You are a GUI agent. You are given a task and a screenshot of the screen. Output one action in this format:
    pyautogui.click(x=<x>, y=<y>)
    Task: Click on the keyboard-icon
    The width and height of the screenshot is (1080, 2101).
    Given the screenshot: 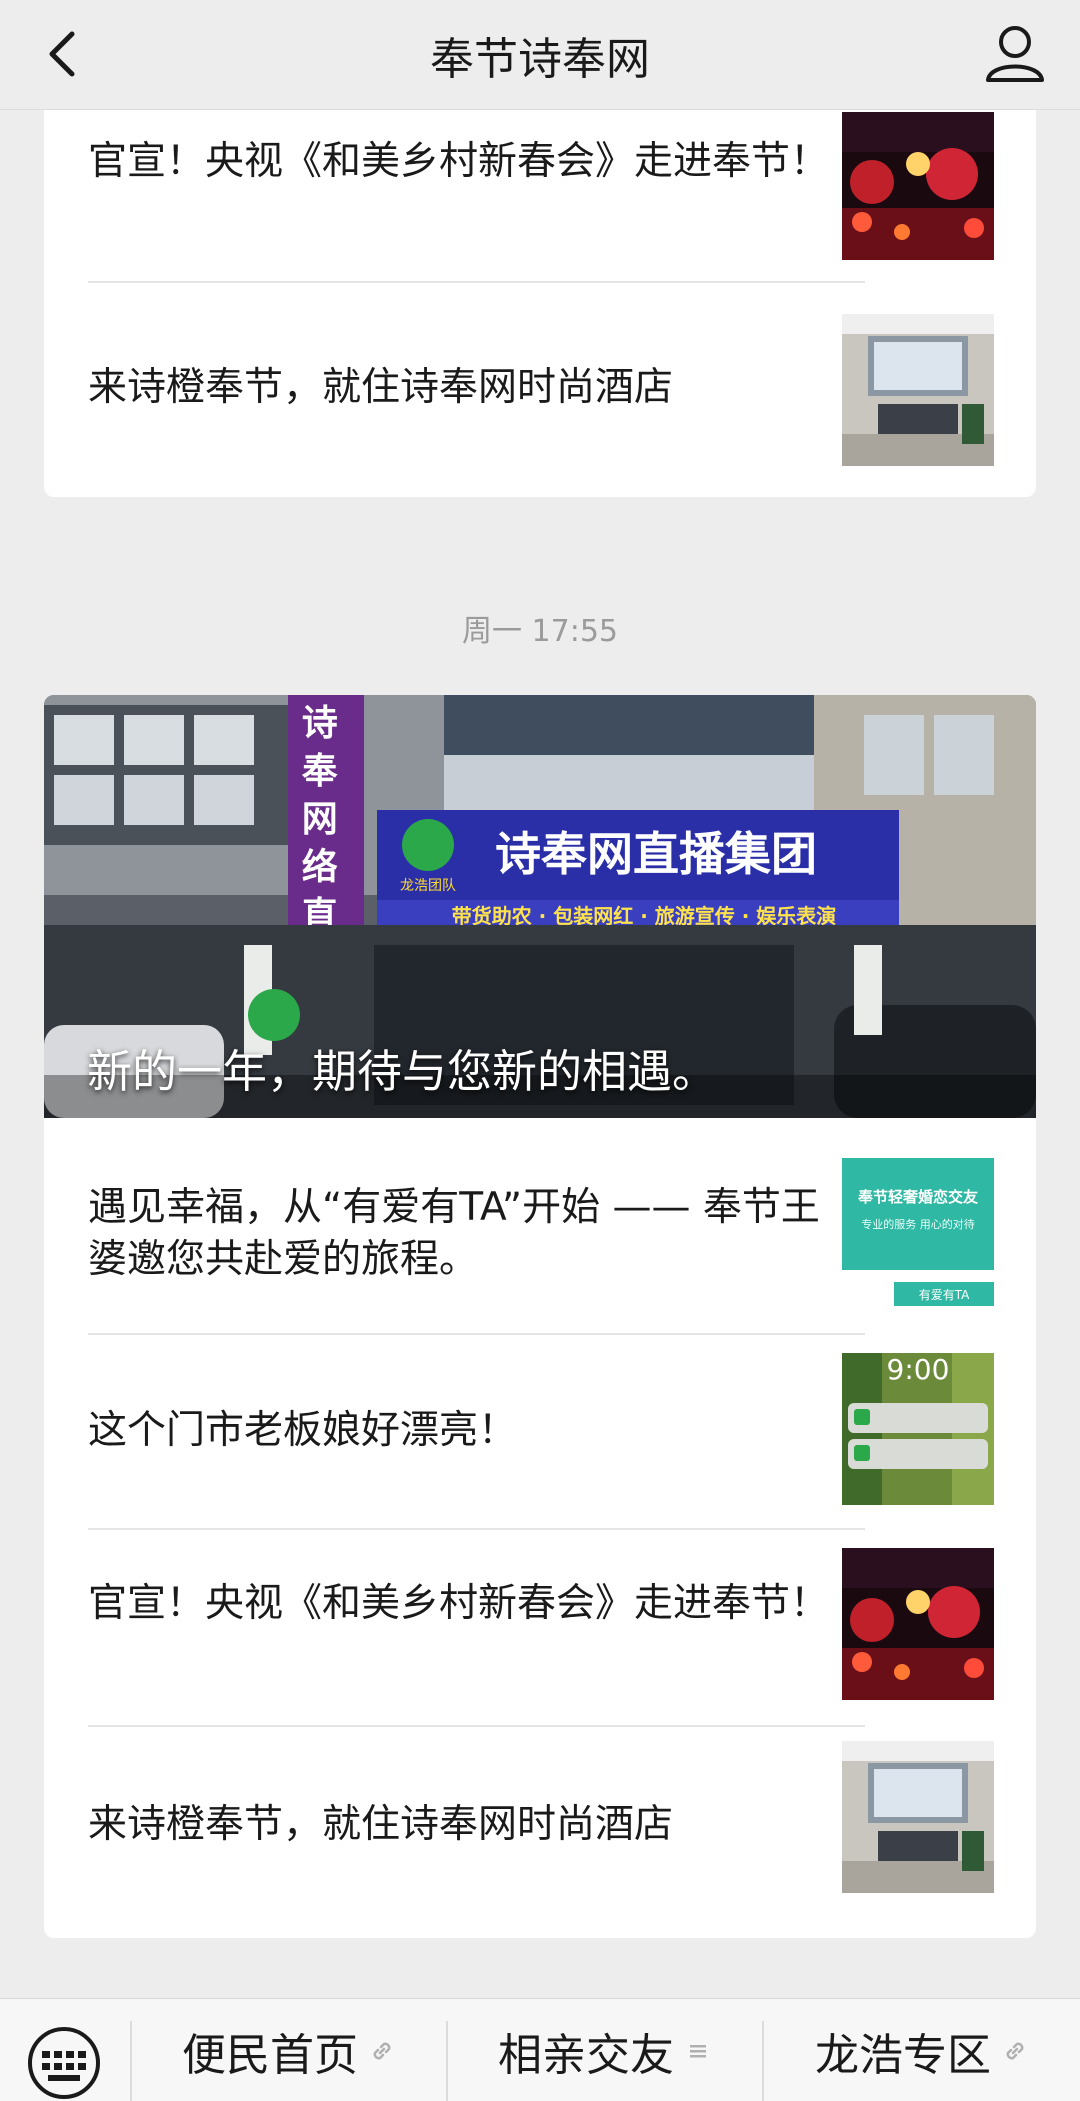 What is the action you would take?
    pyautogui.click(x=64, y=2063)
    